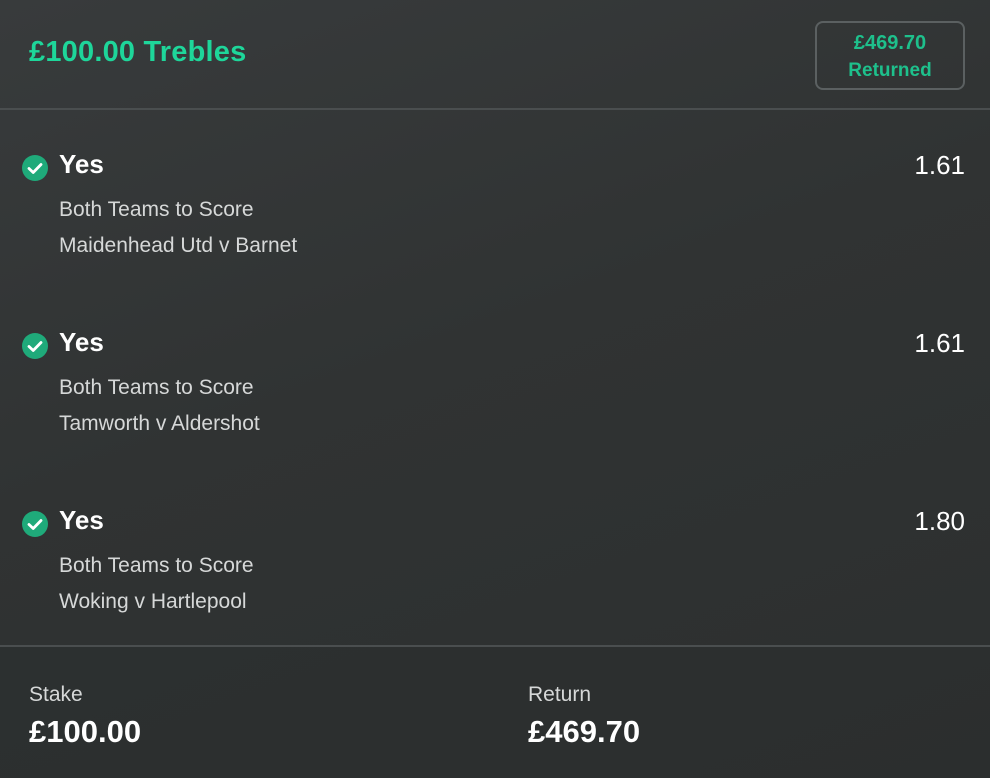  Describe the element at coordinates (560, 694) in the screenshot. I see `return-label: Return` at that location.